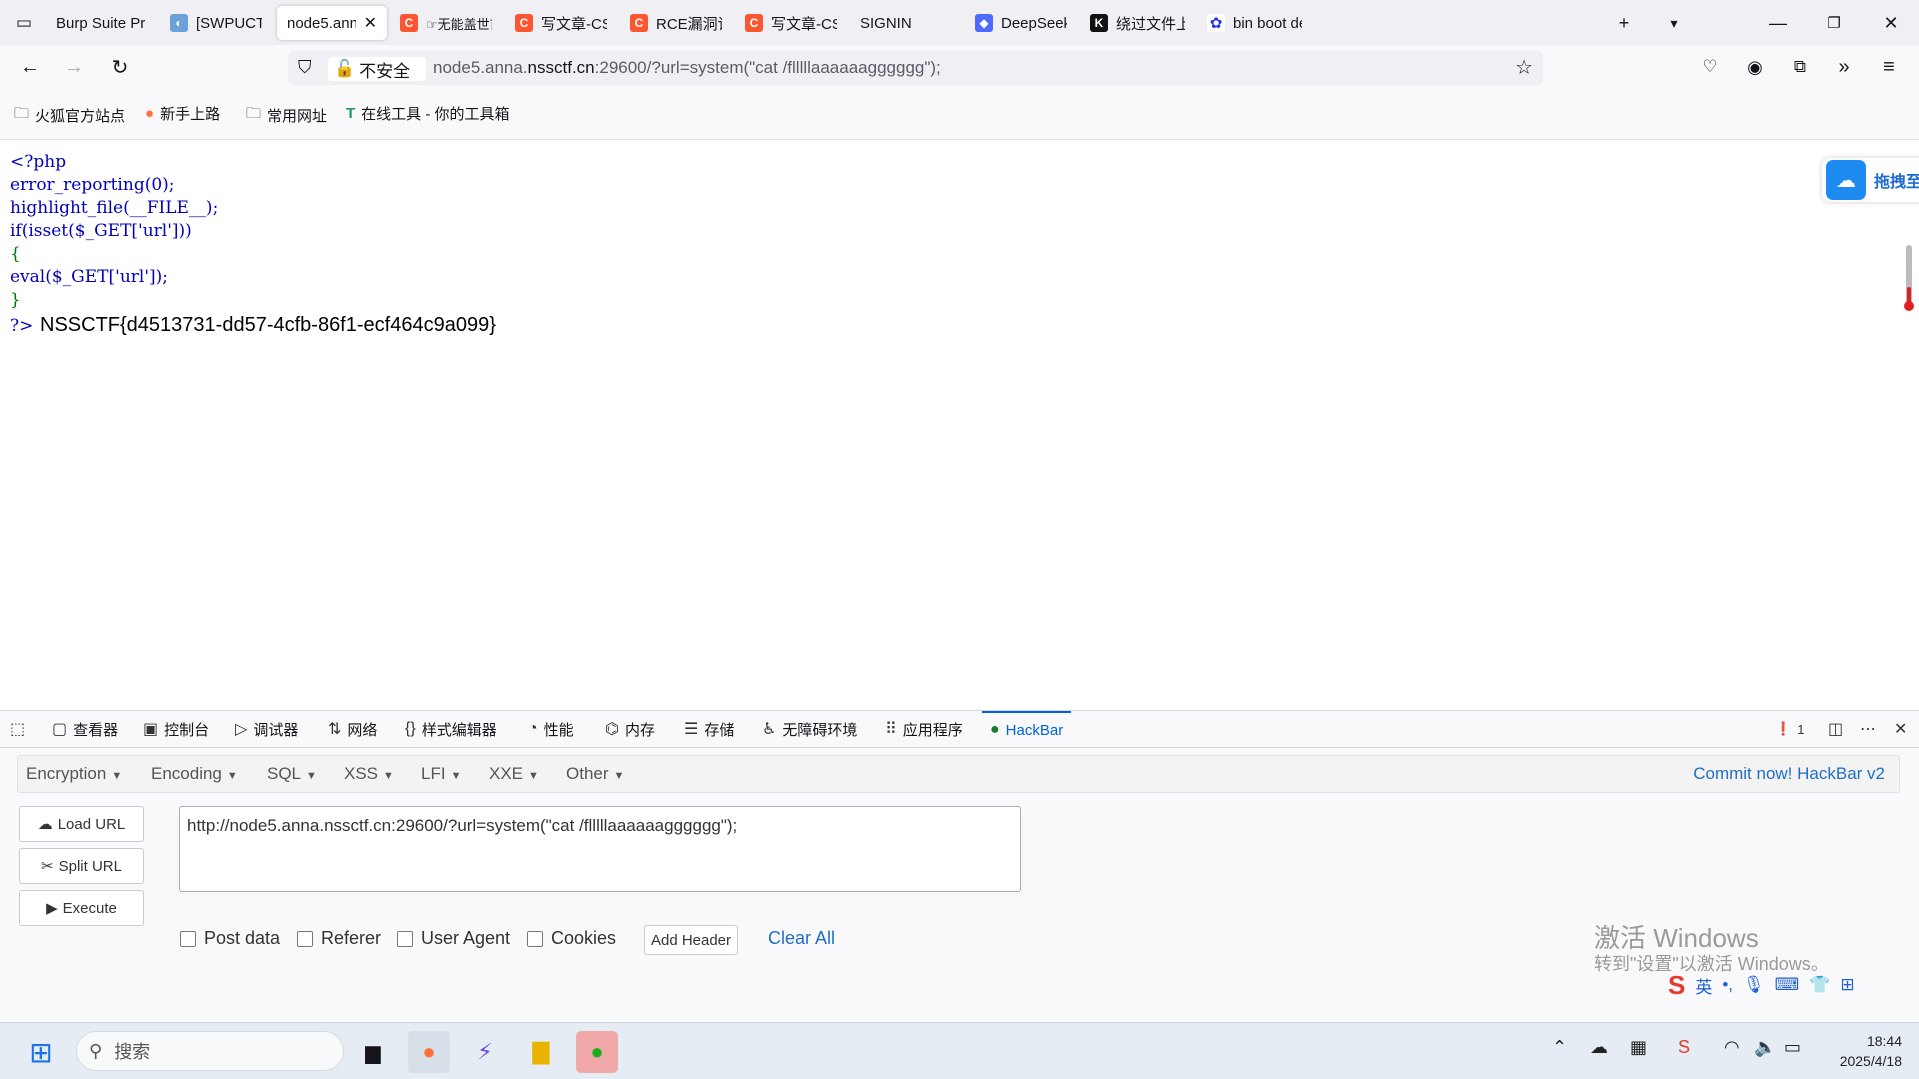  Describe the element at coordinates (1524, 67) in the screenshot. I see `bookmark-star-icon: ☆` at that location.